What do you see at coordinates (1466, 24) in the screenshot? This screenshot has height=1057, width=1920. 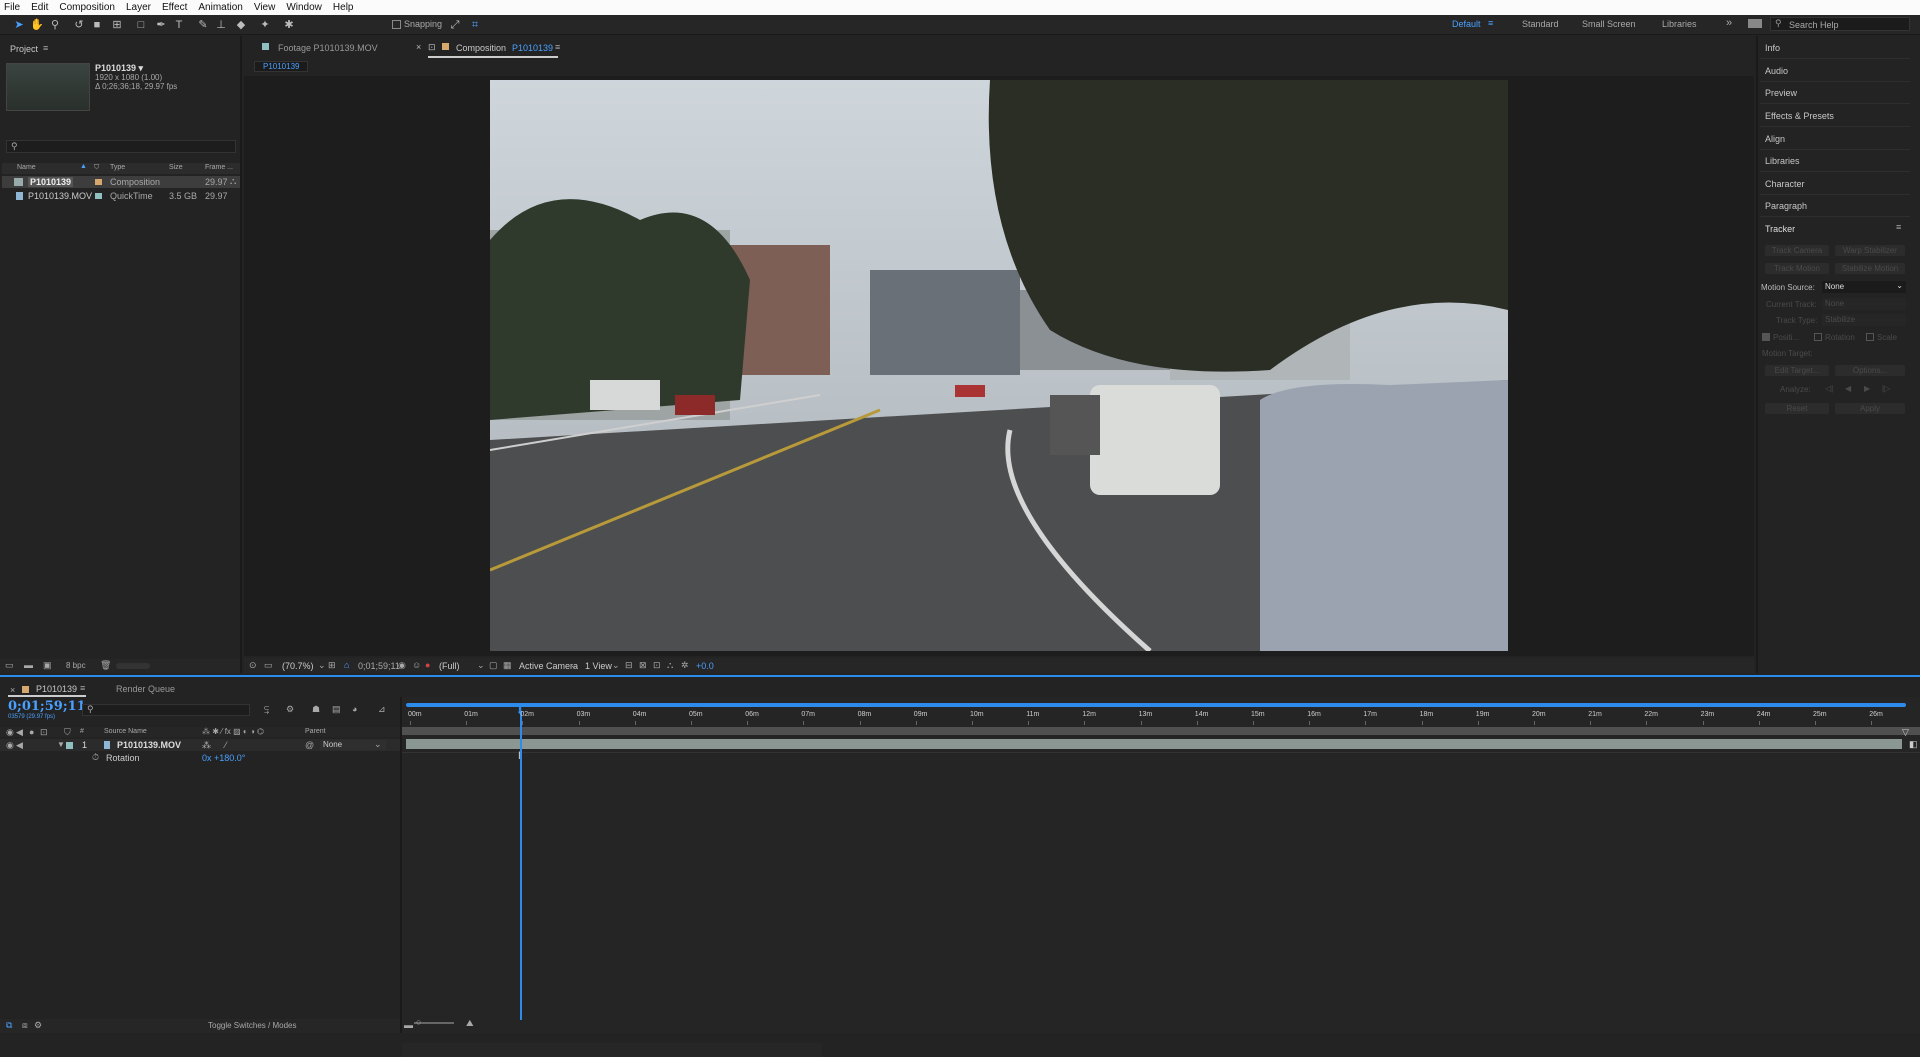 I see `workspace-default: Default` at bounding box center [1466, 24].